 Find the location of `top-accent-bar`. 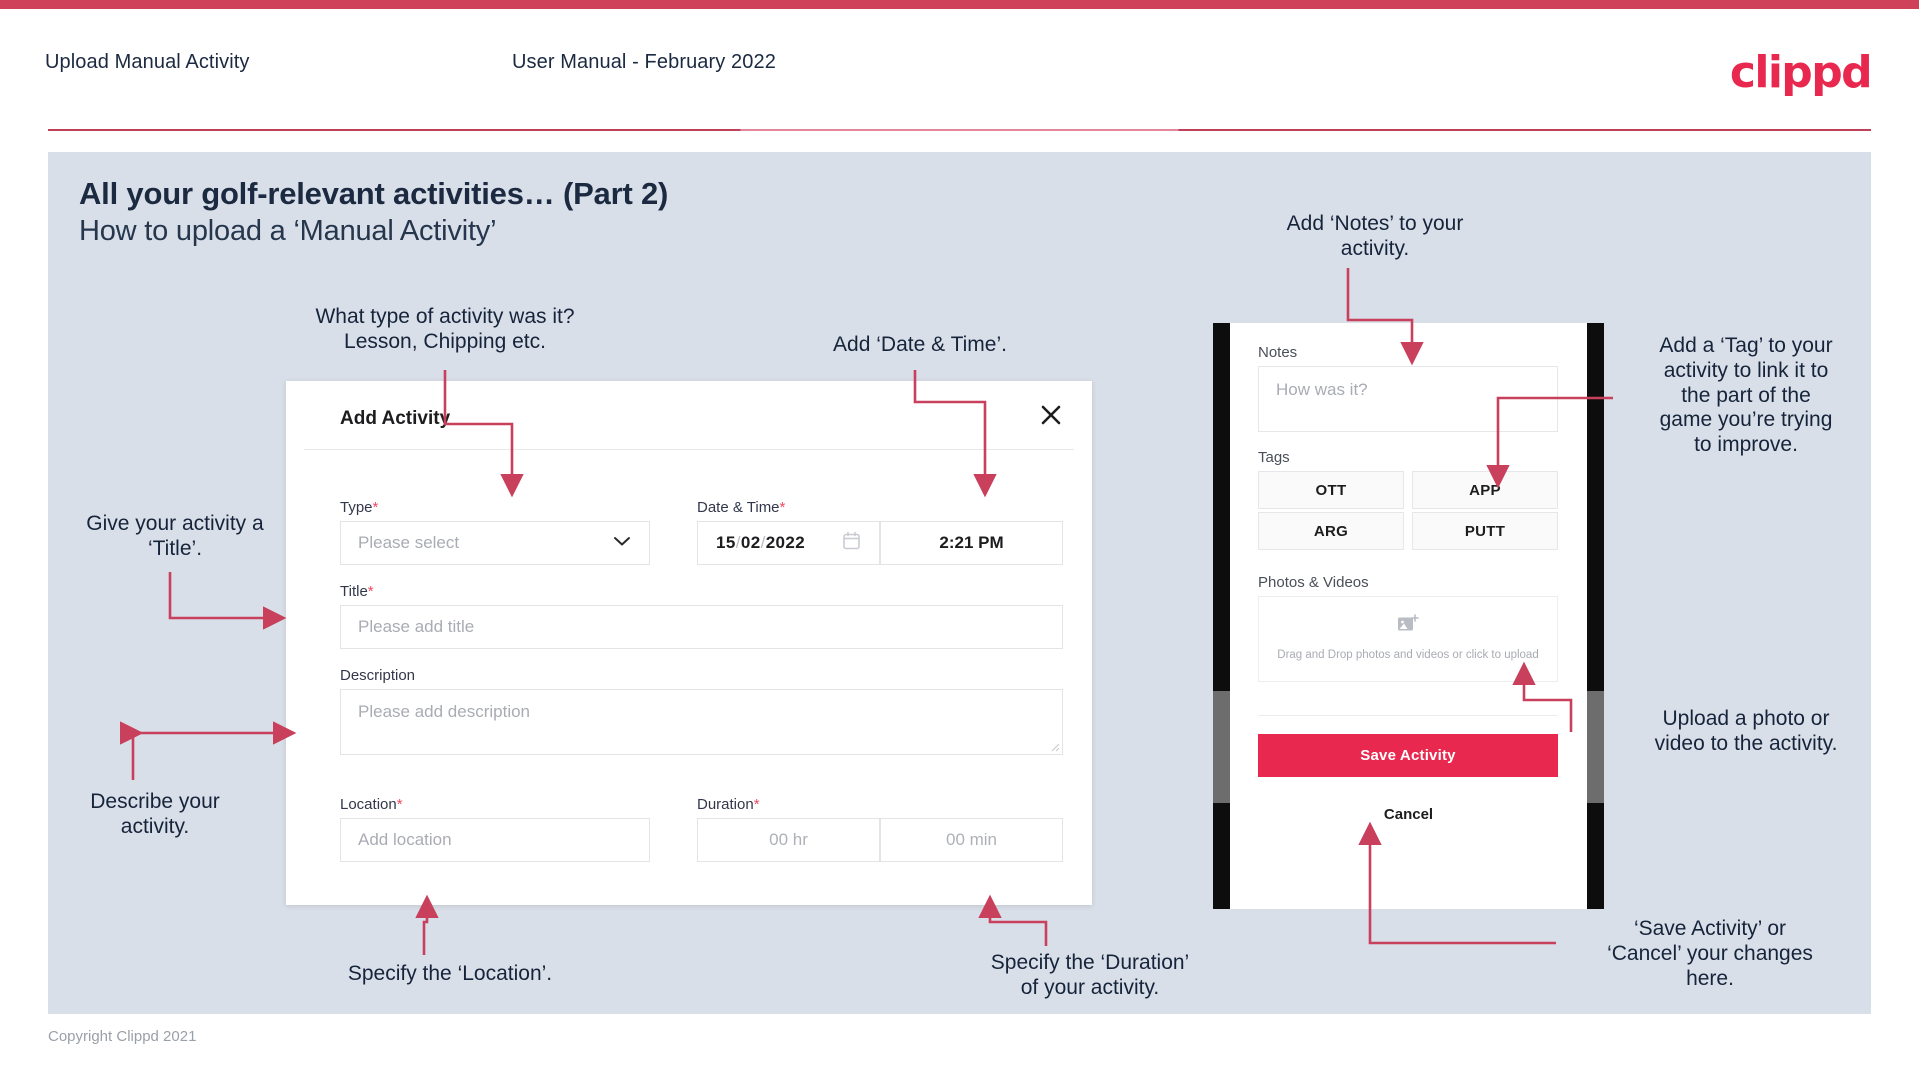

top-accent-bar is located at coordinates (959, 4).